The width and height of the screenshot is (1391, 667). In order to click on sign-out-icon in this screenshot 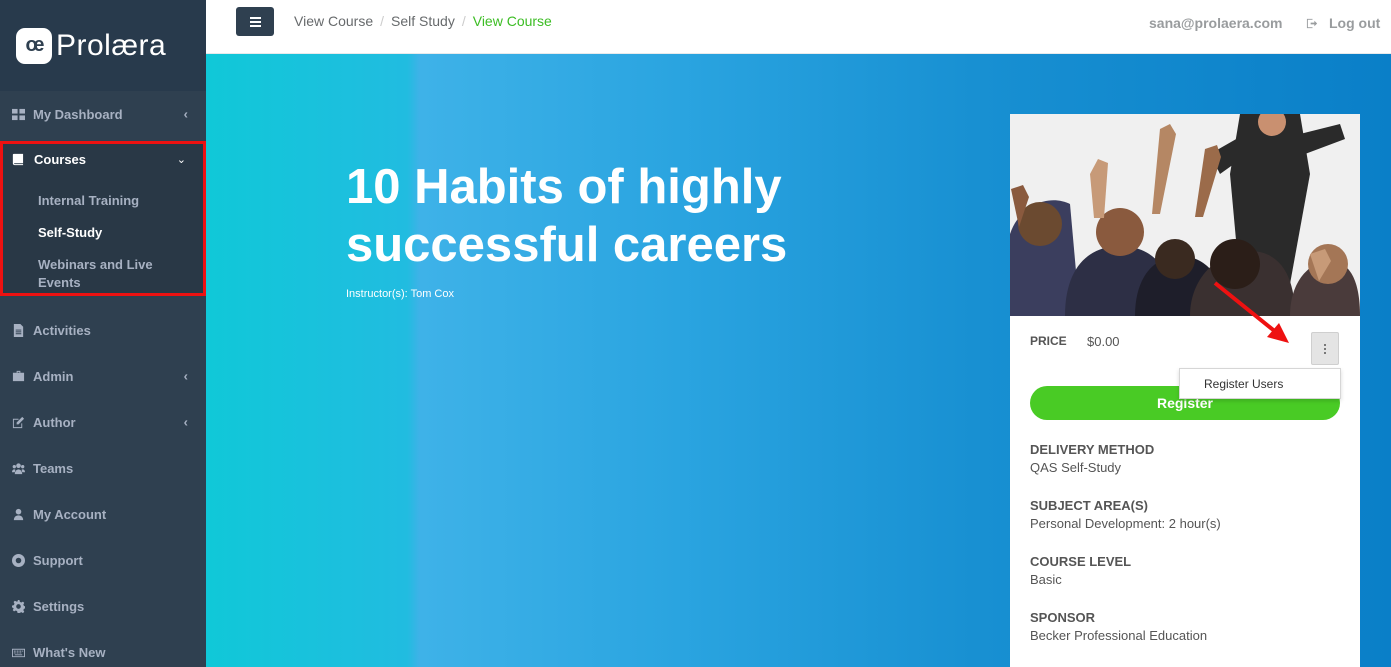, I will do `click(1312, 23)`.